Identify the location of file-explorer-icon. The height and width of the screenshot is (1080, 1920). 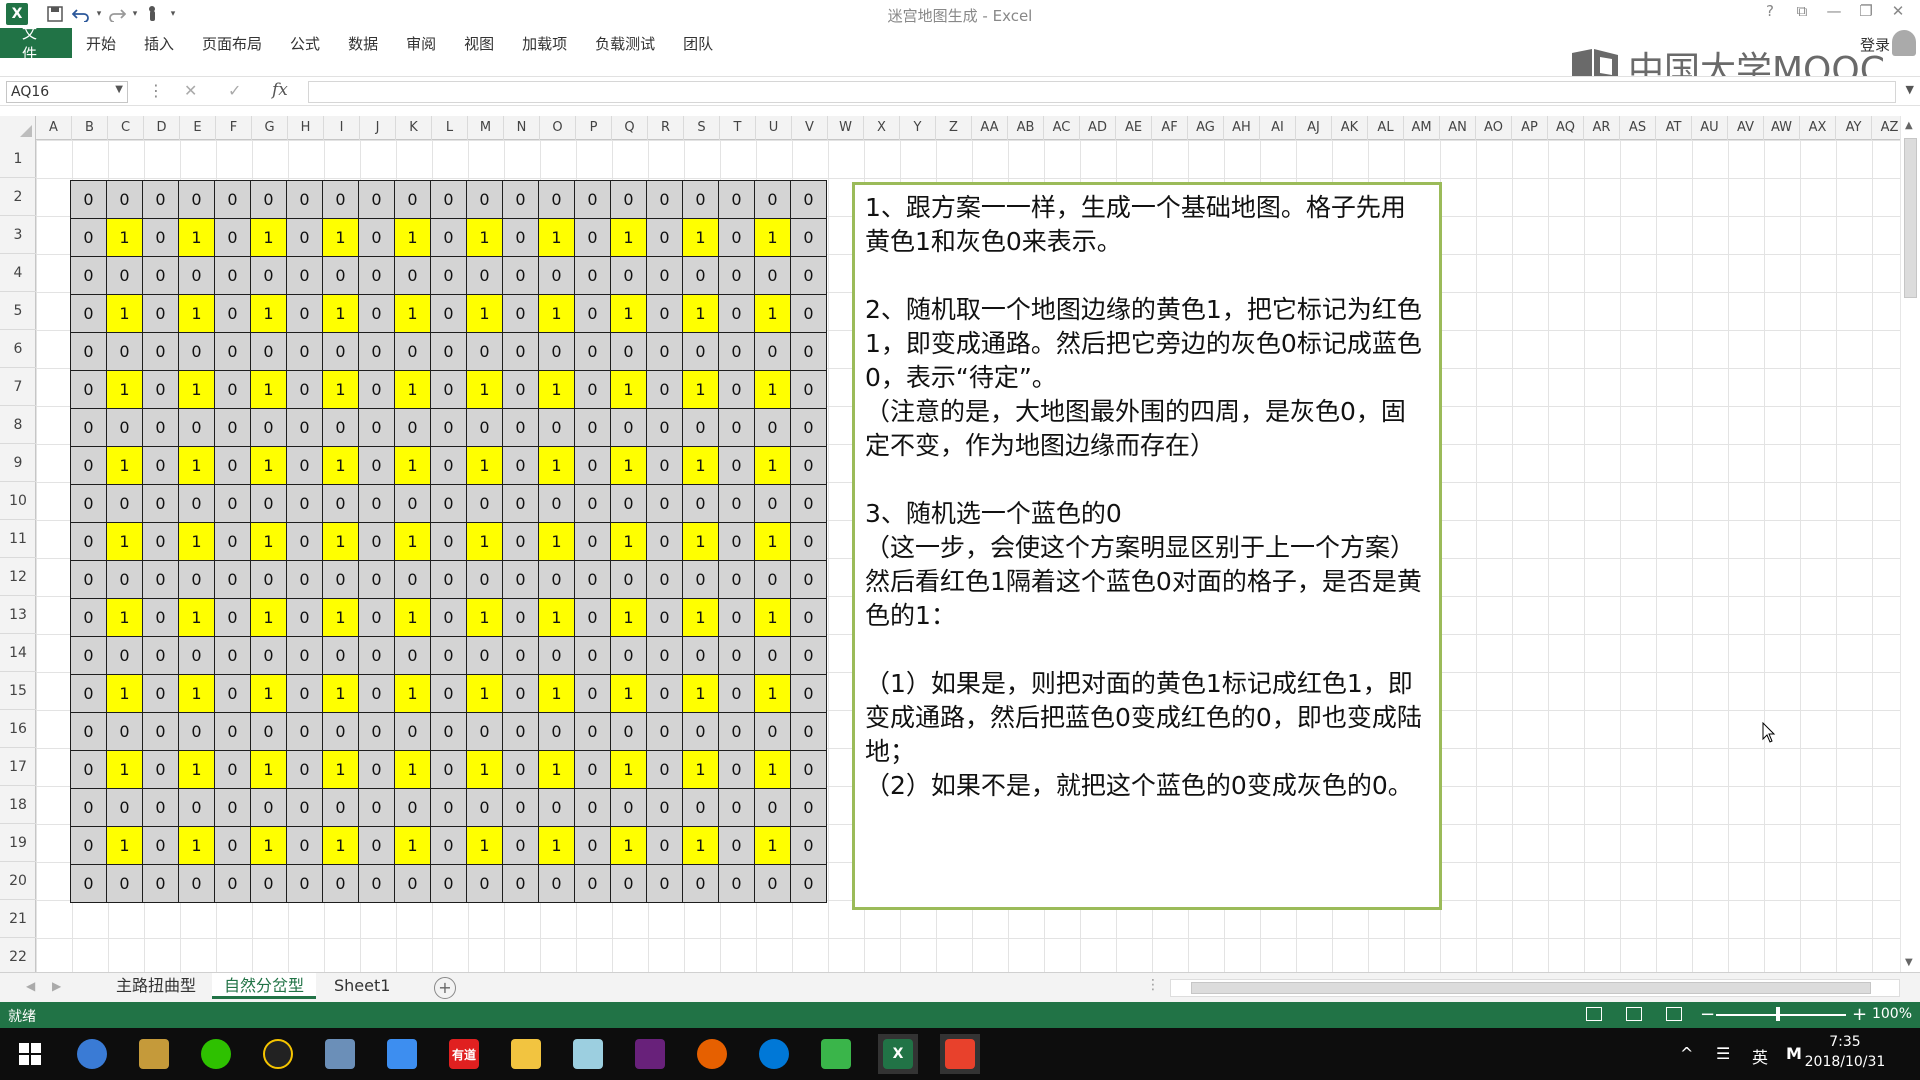
(526, 1054).